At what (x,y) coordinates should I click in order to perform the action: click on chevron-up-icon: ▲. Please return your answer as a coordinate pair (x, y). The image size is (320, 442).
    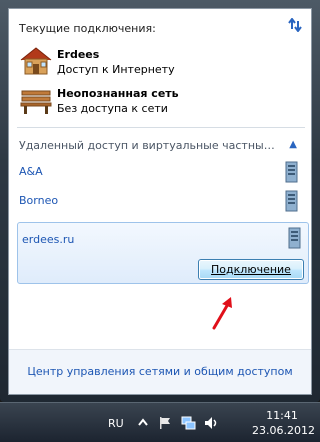
    Looking at the image, I should click on (293, 144).